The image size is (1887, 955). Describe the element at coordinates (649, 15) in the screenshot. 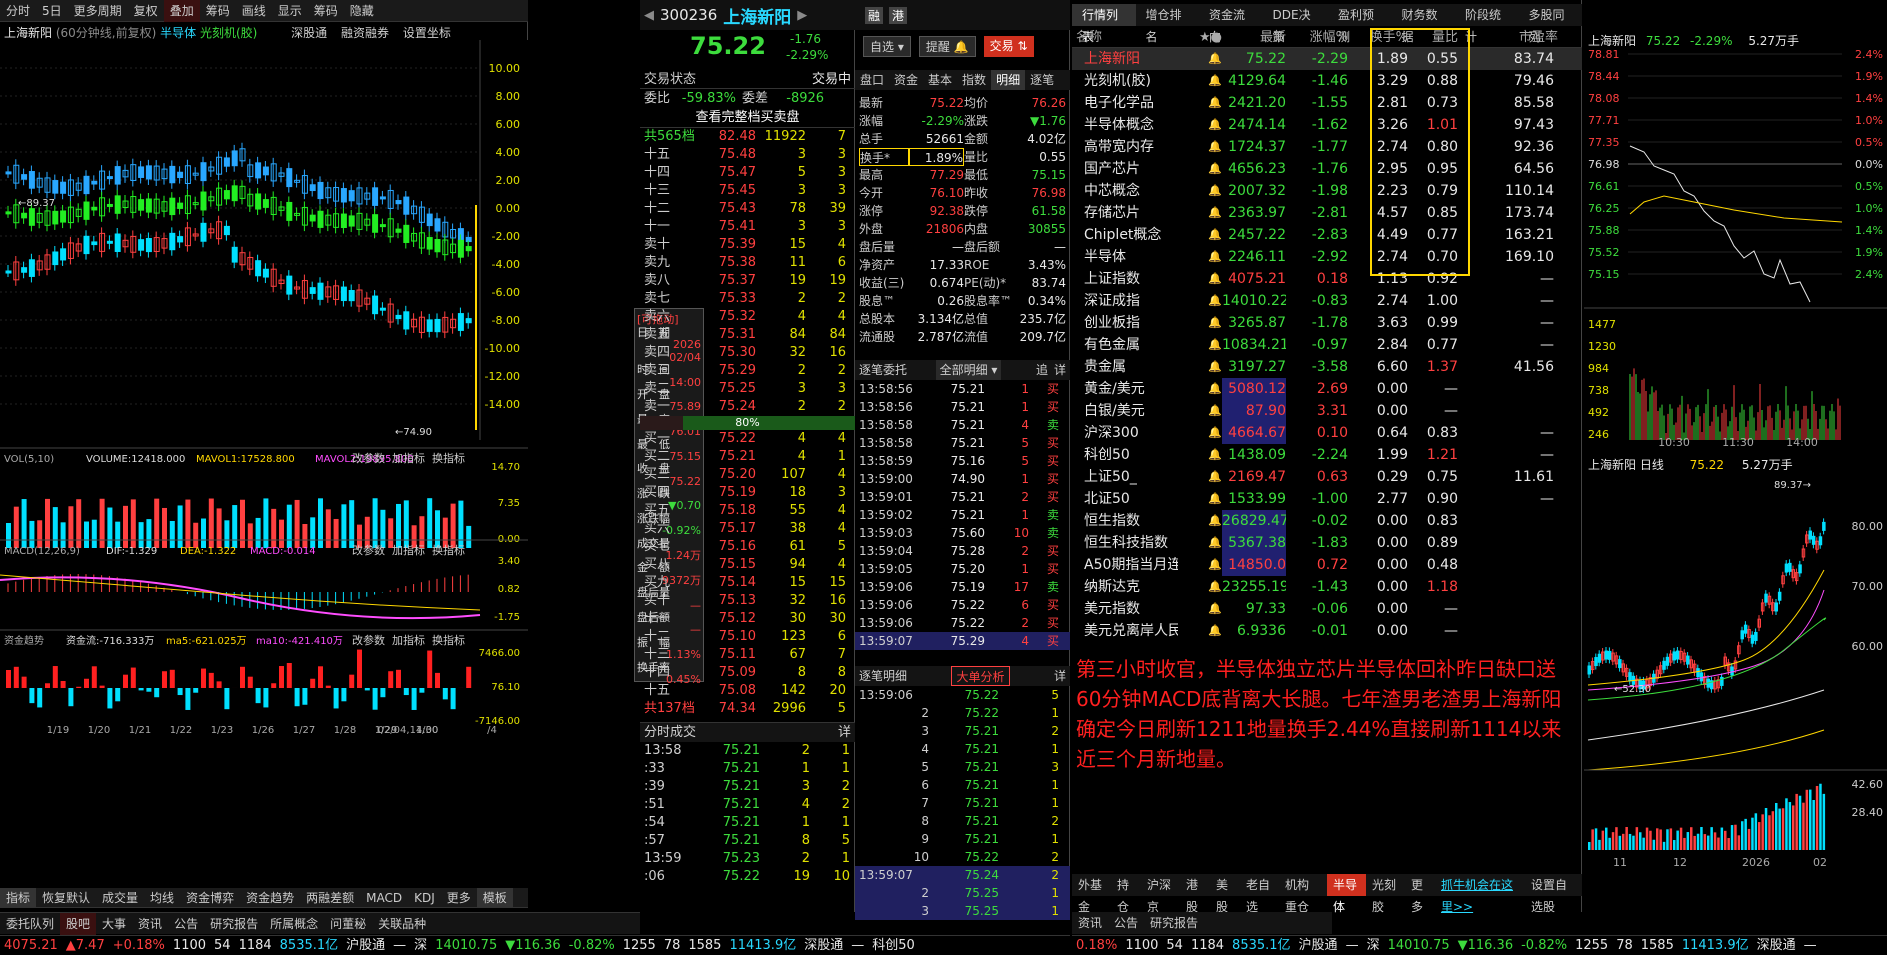

I see `prev-stock-icon: ◀` at that location.